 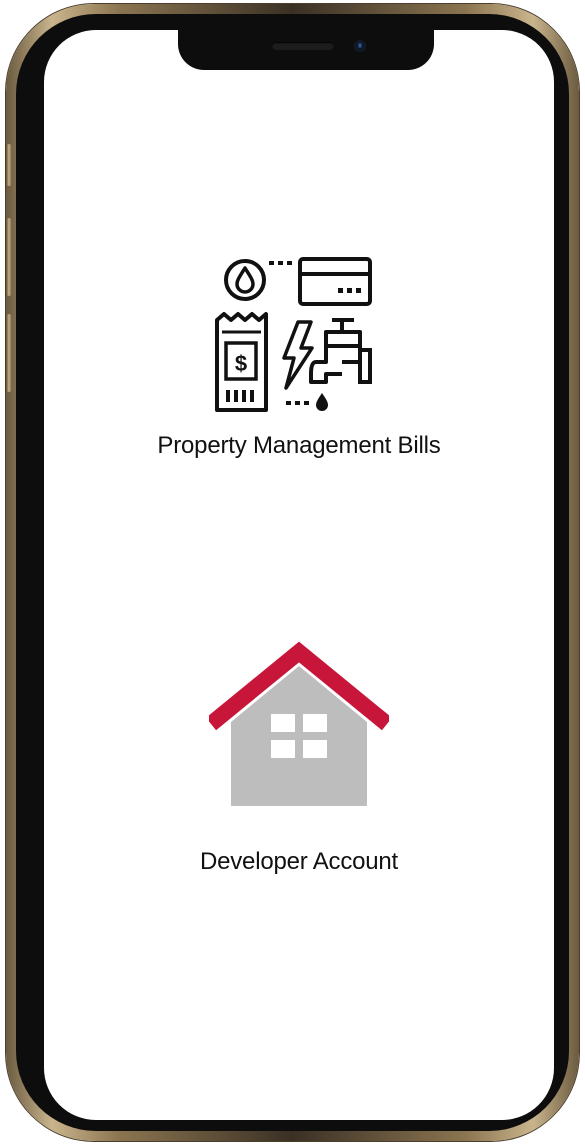 I want to click on house-icon, so click(x=299, y=723).